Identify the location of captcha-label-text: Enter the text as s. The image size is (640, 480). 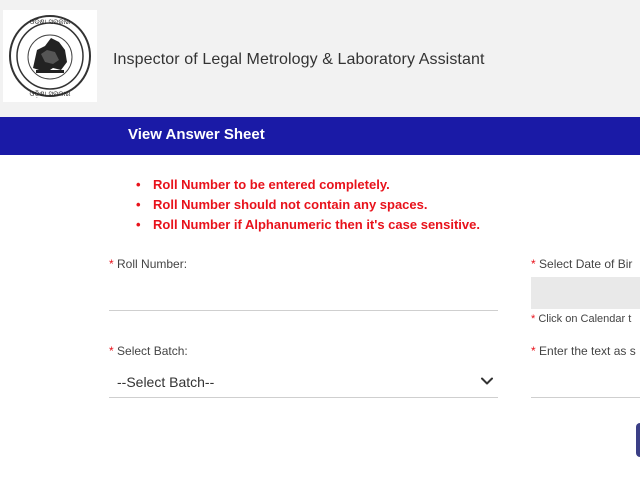
(587, 351).